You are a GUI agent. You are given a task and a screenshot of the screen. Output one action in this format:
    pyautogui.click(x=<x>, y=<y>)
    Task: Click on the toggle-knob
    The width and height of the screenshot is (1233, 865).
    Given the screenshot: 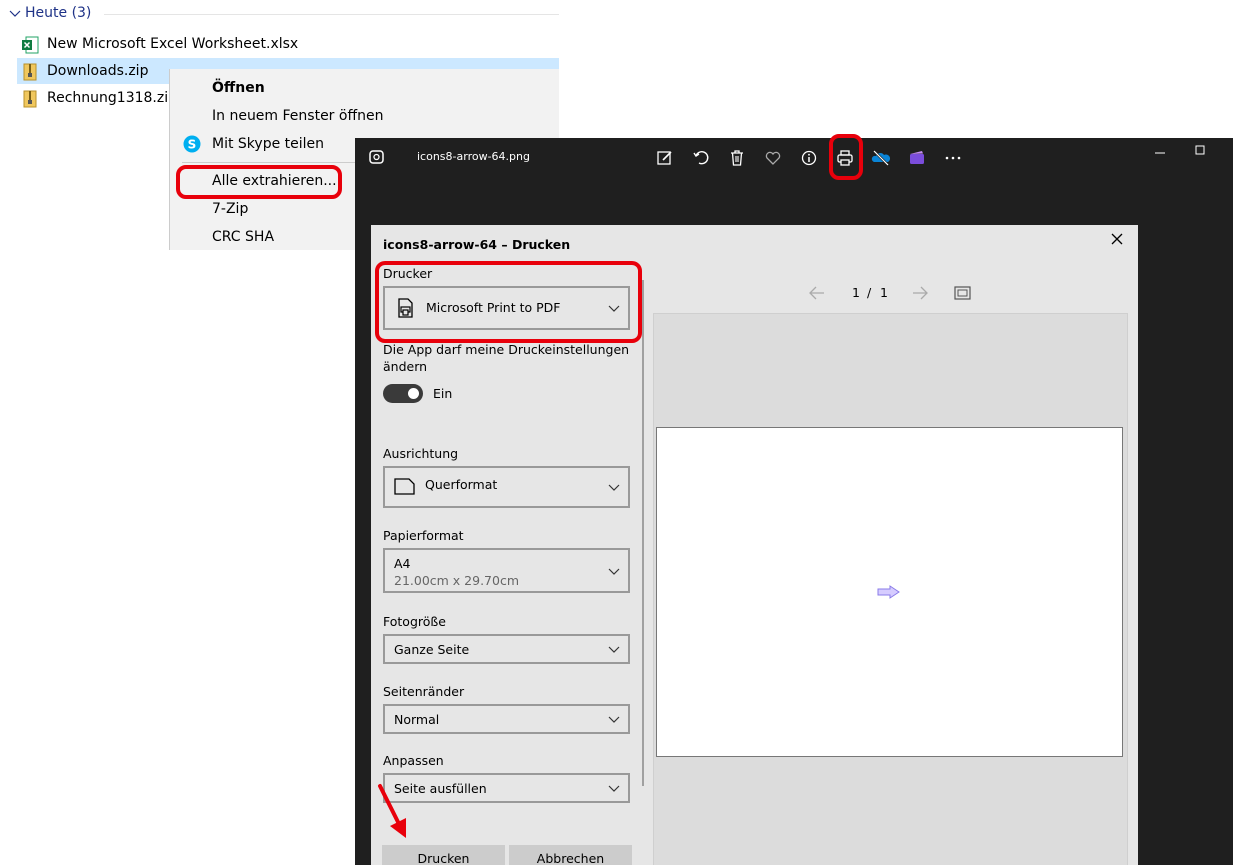 What is the action you would take?
    pyautogui.click(x=413, y=393)
    